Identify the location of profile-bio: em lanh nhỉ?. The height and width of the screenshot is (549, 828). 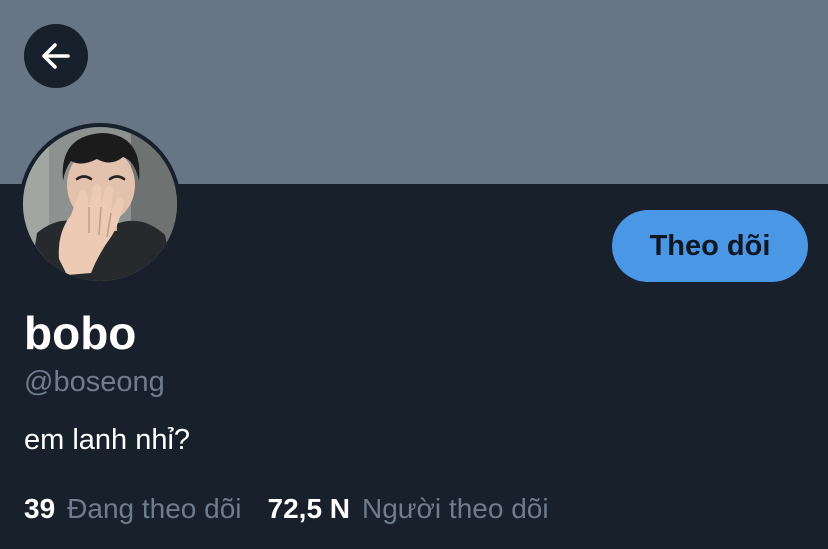
(107, 440).